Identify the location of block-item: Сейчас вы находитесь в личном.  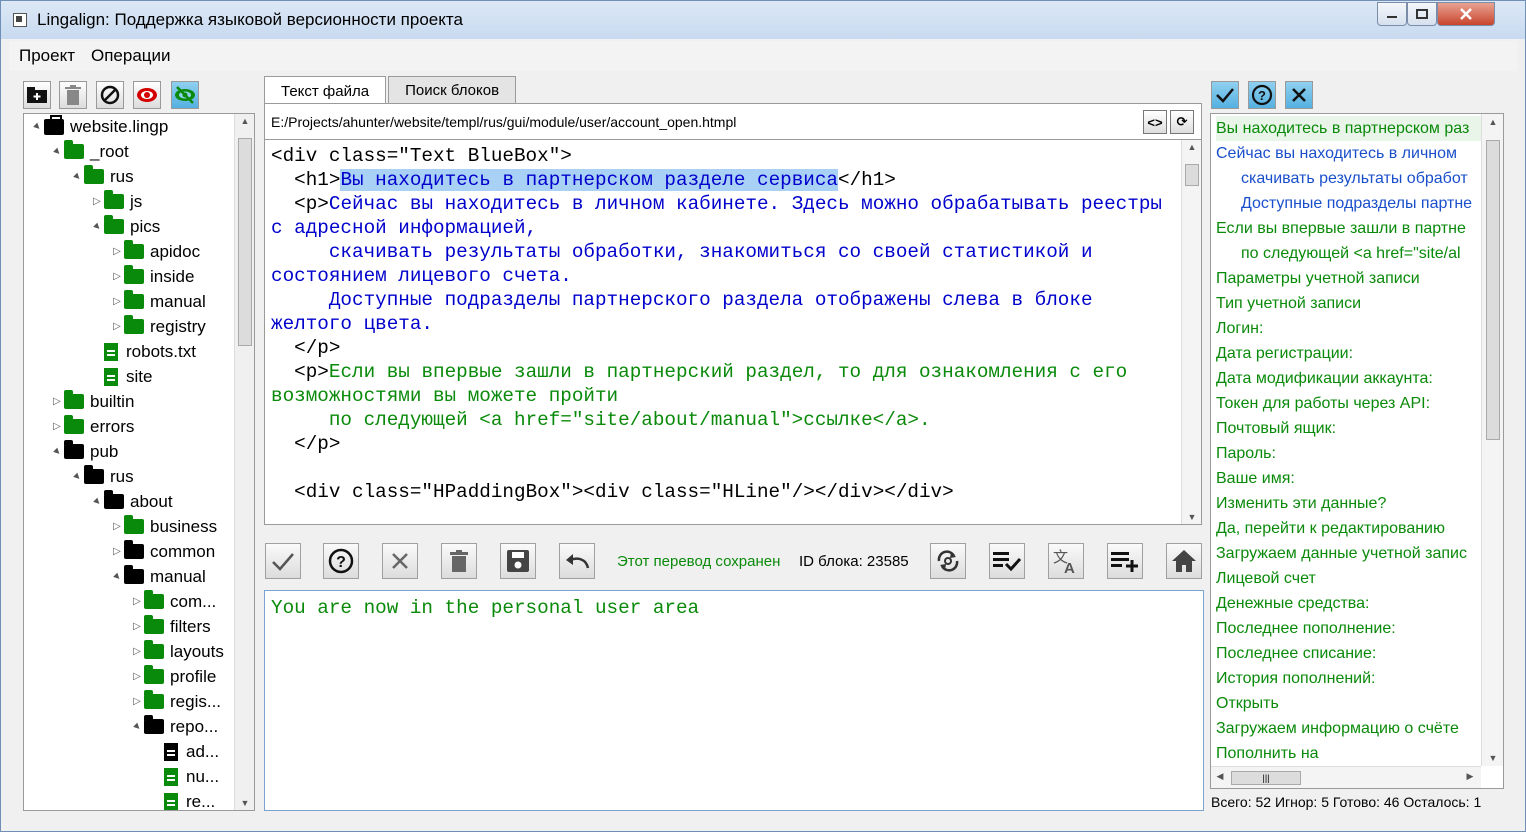
(1348, 153).